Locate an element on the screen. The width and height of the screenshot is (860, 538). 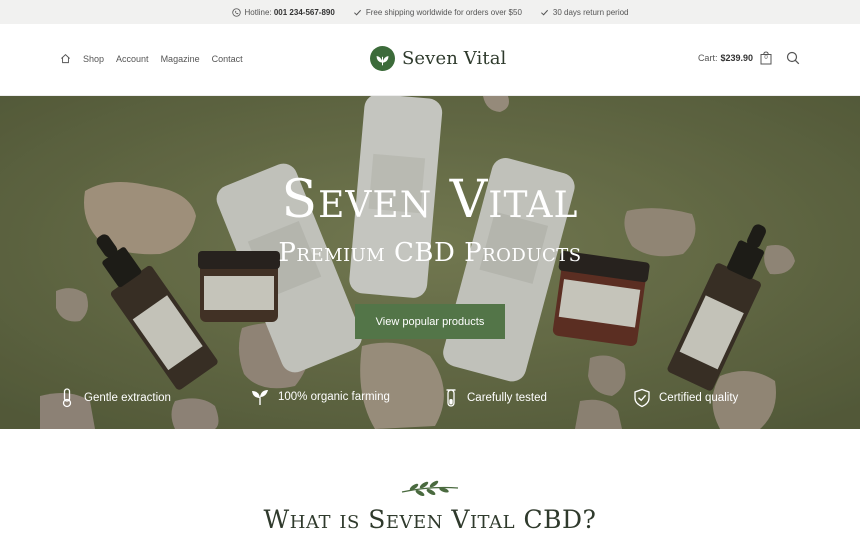
hotline-number: 001 234-567-890 is located at coordinates (304, 12).